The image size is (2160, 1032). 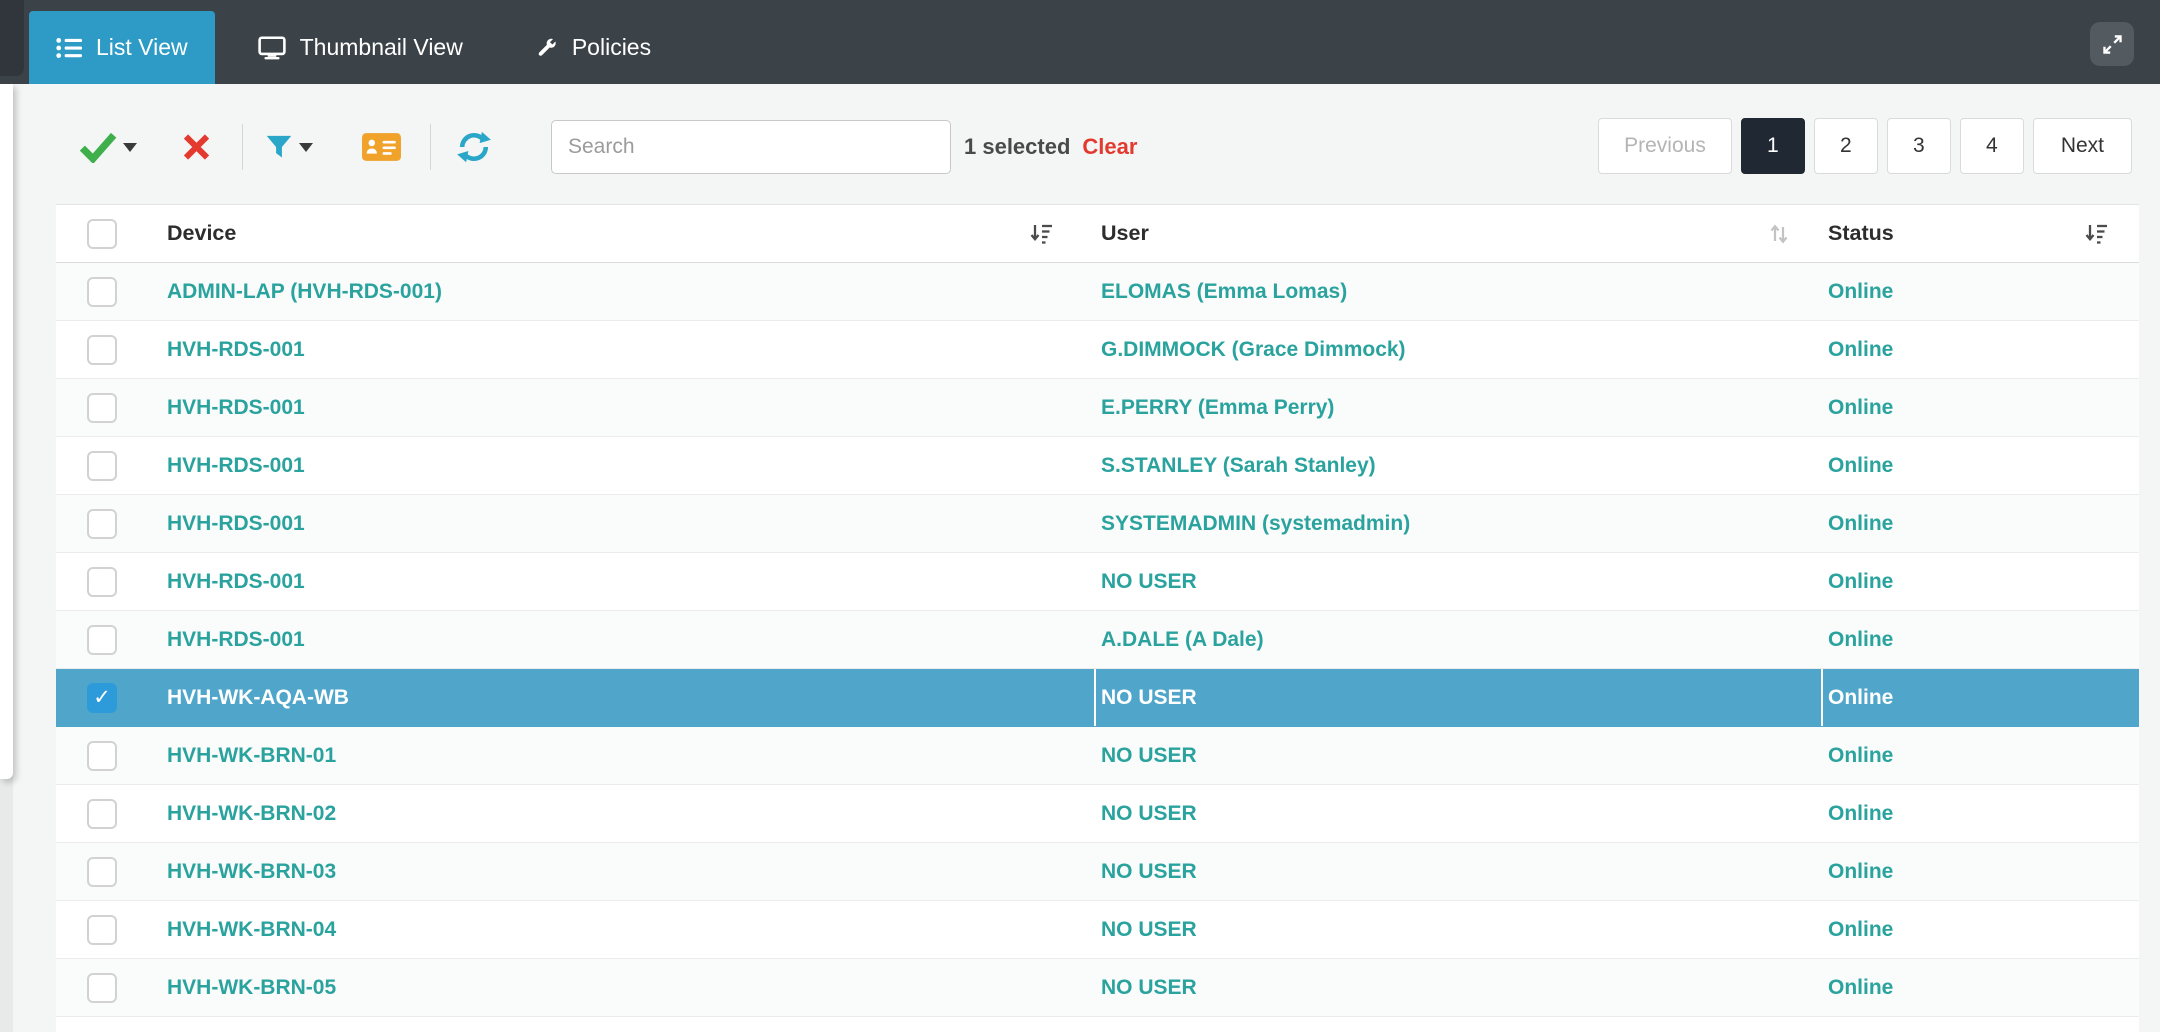 What do you see at coordinates (1017, 146) in the screenshot?
I see `selected-count-text: 1 selected` at bounding box center [1017, 146].